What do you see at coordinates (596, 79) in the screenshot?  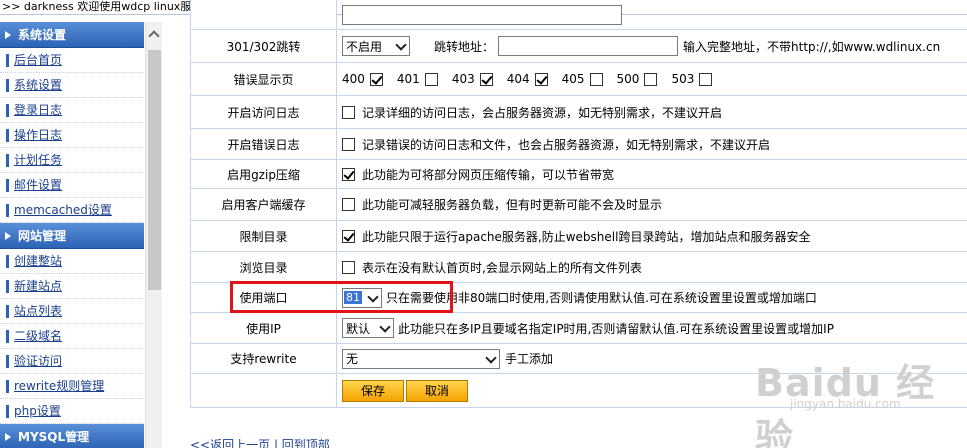 I see `error-code-405-checkbox` at bounding box center [596, 79].